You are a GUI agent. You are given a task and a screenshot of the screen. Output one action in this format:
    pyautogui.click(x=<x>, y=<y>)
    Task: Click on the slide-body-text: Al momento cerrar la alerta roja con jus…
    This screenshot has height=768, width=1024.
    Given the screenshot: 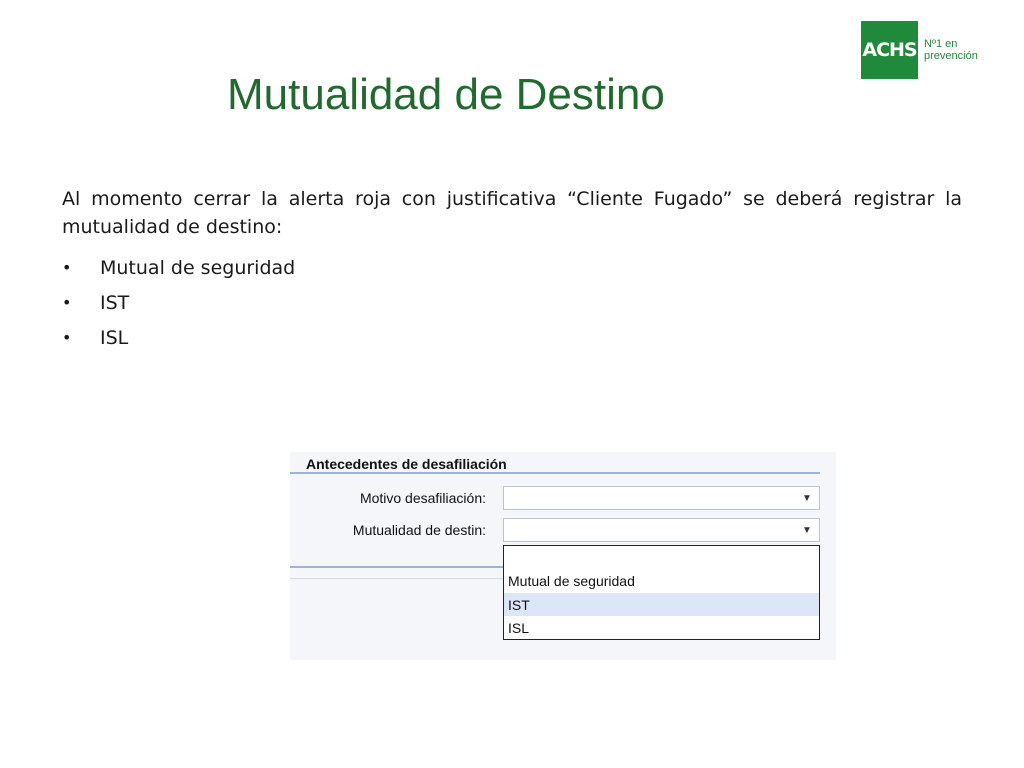 What is the action you would take?
    pyautogui.click(x=512, y=213)
    